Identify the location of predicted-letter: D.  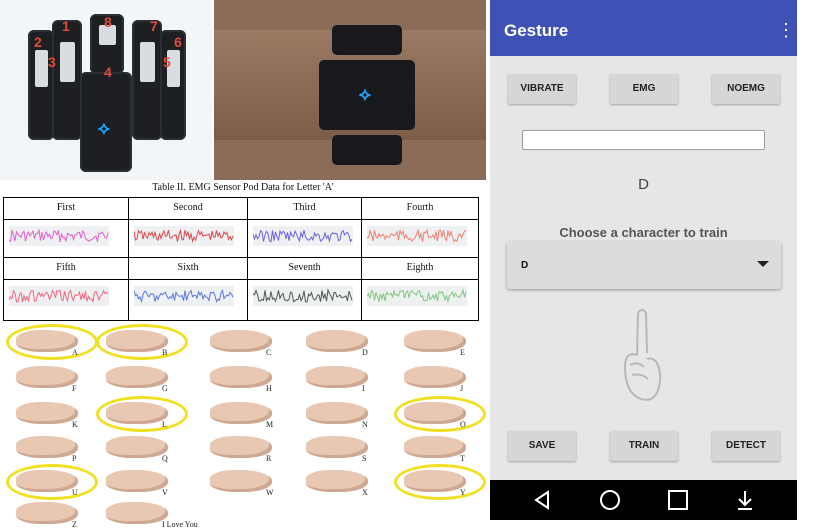
(643, 184).